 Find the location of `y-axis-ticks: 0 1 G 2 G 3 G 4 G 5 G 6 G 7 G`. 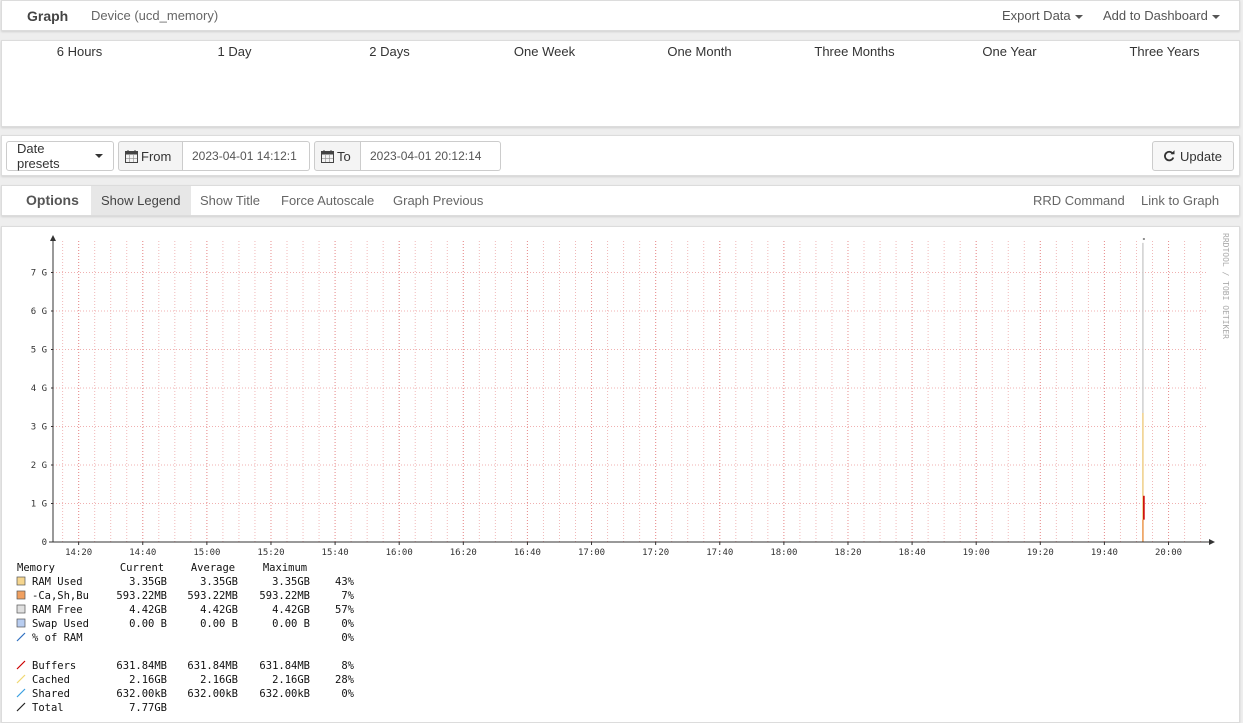

y-axis-ticks: 0 1 G 2 G 3 G 4 G 5 G 6 G 7 G is located at coordinates (42, 408).